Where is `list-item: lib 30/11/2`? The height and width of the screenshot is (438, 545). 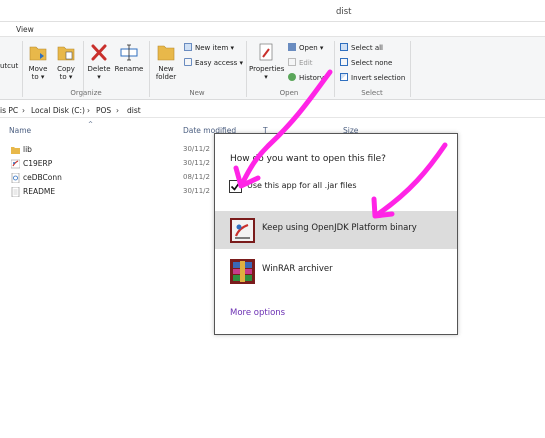
list-item: lib 30/11/2 is located at coordinates (107, 150).